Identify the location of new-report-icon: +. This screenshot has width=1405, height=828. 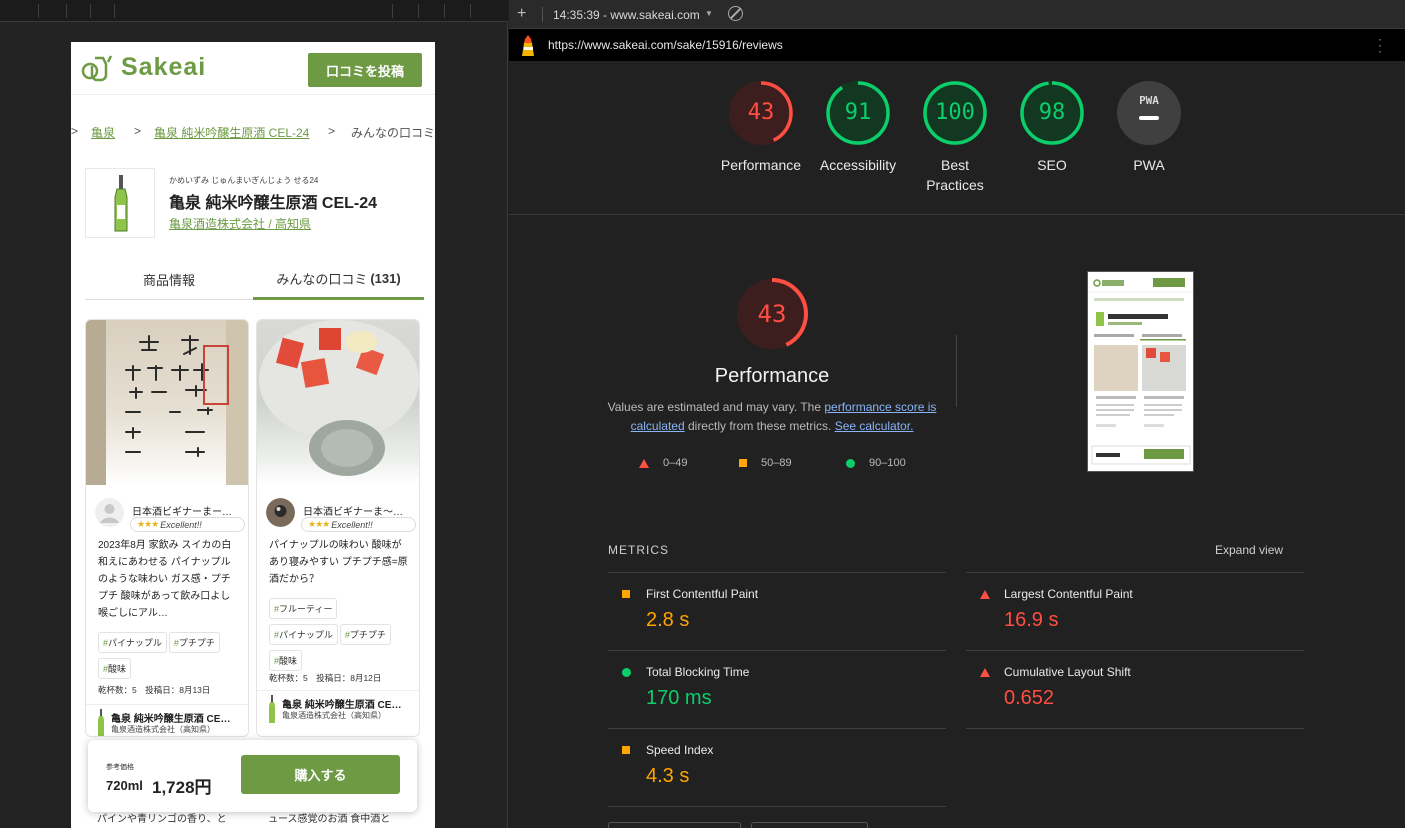
(521, 14).